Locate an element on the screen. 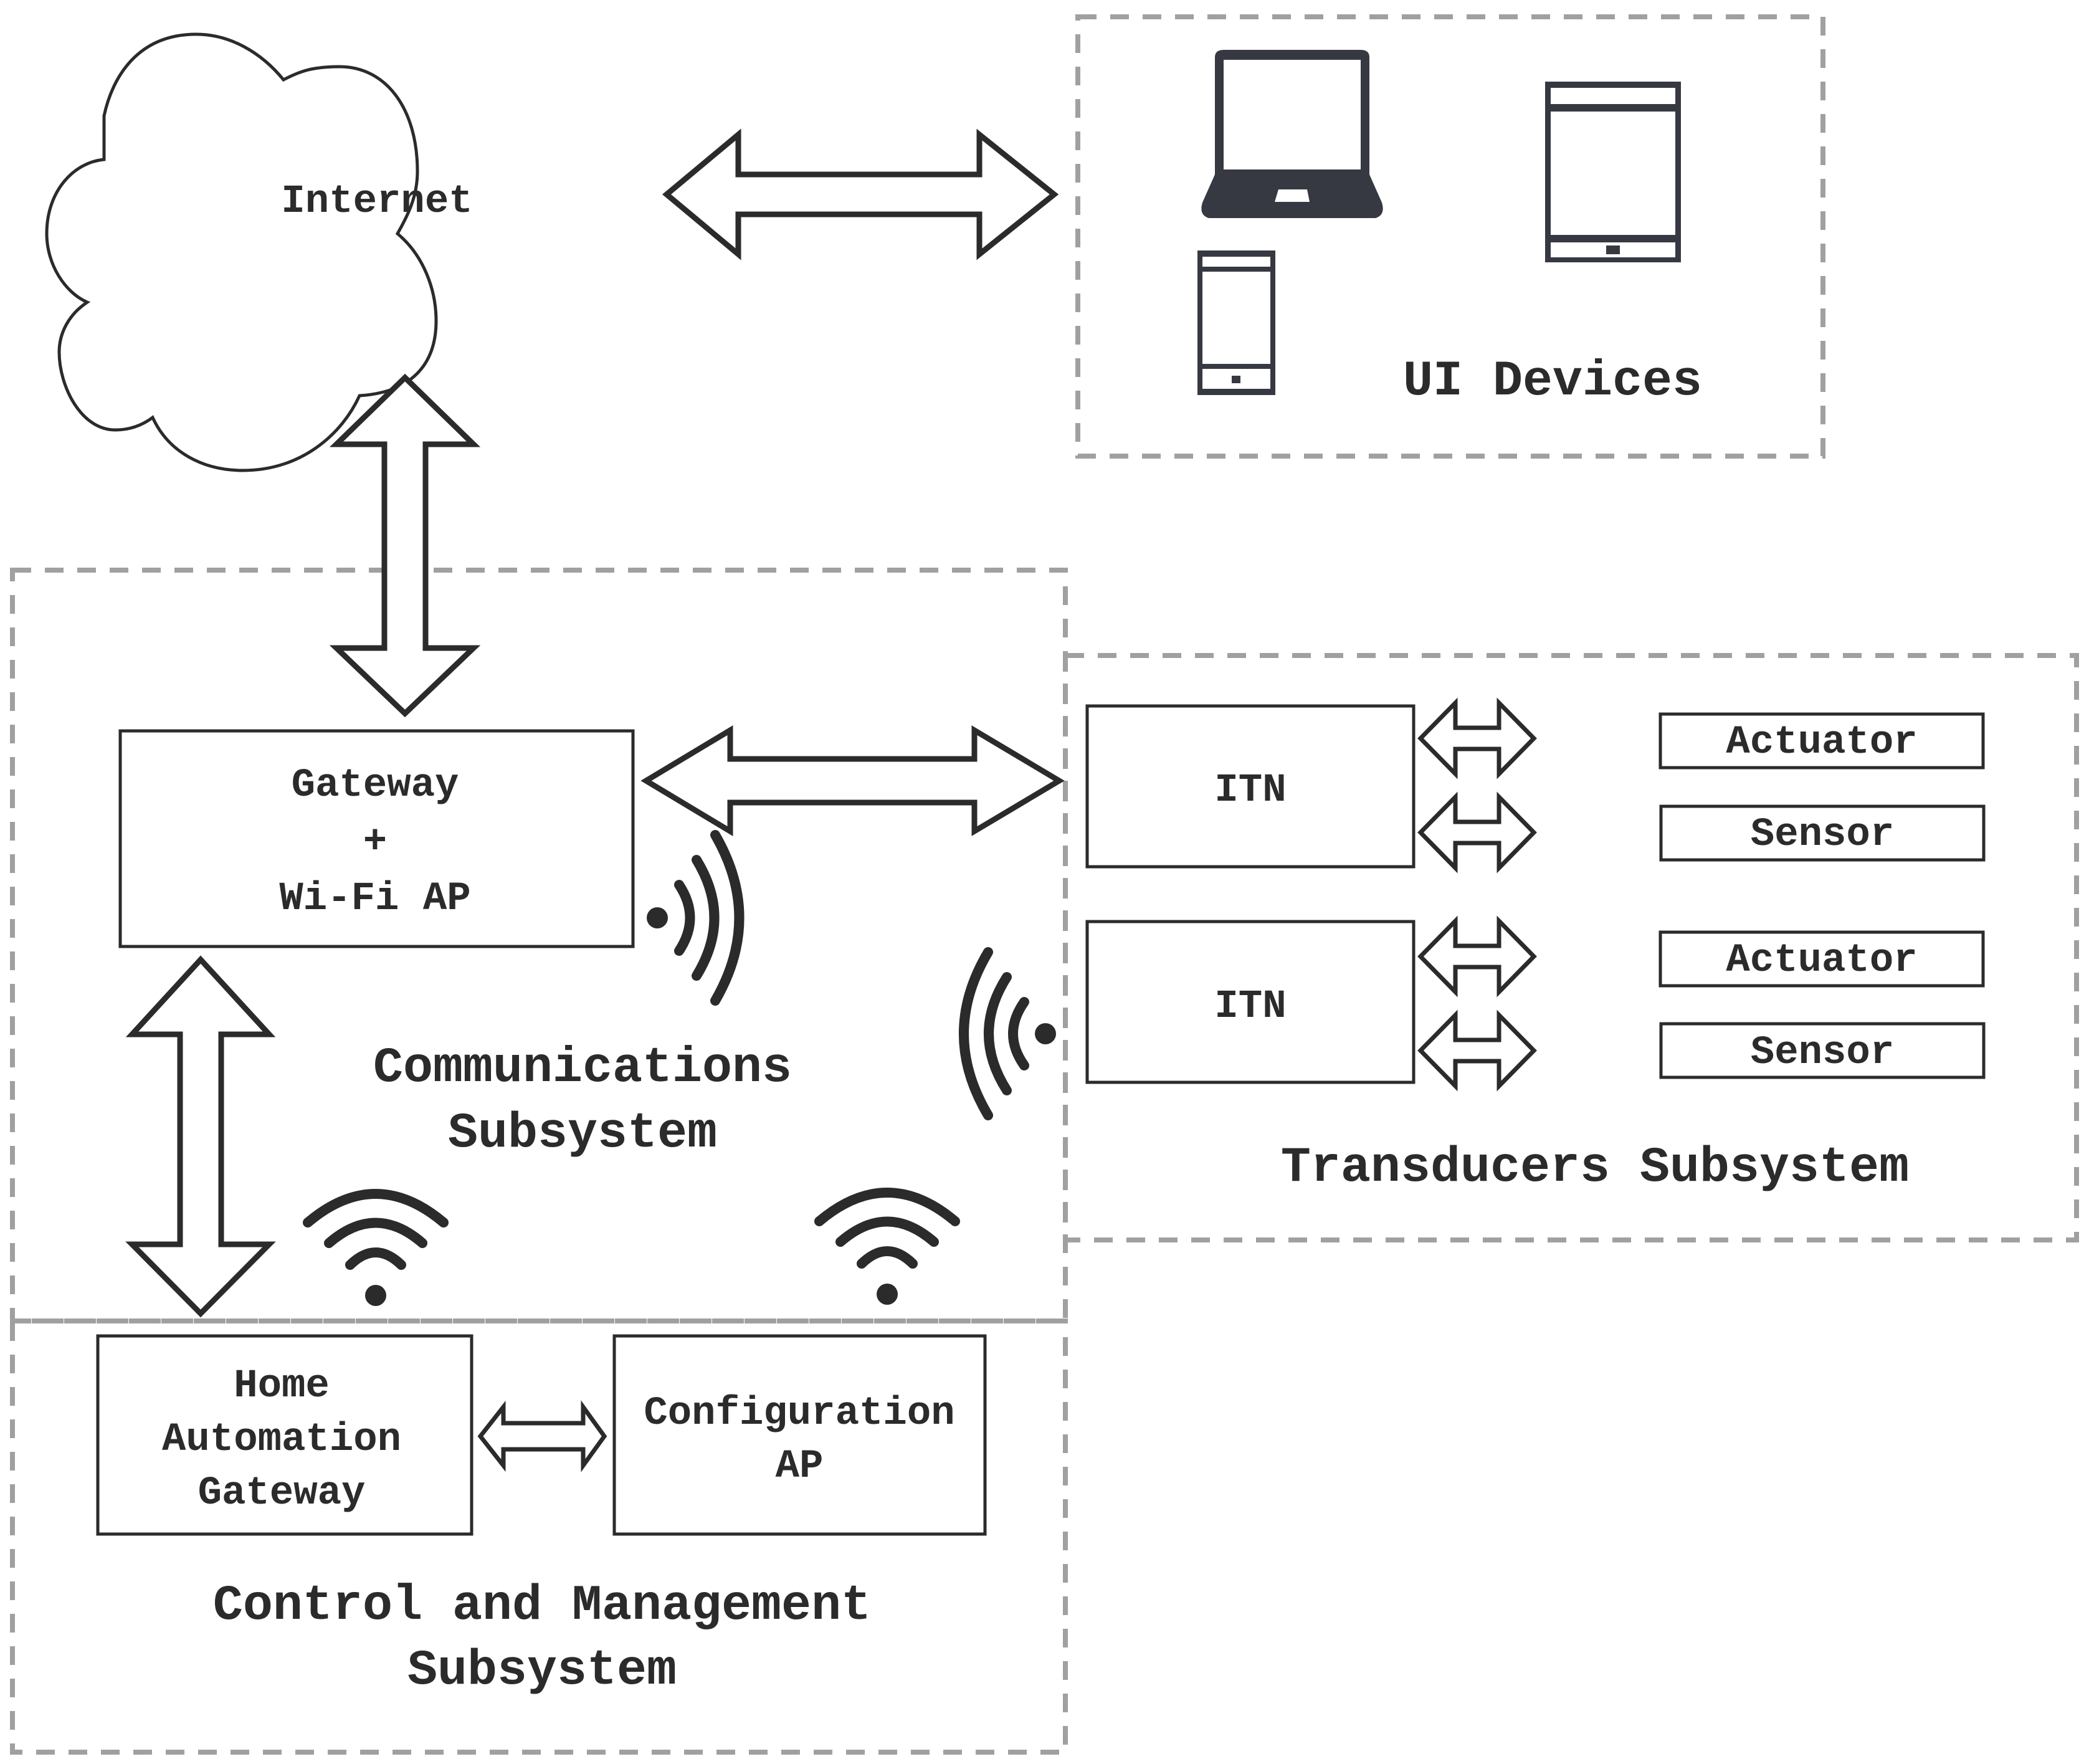 This screenshot has height=1764, width=2089. itn-unit-1: ITN Actuator Sensor is located at coordinates (1535, 785).